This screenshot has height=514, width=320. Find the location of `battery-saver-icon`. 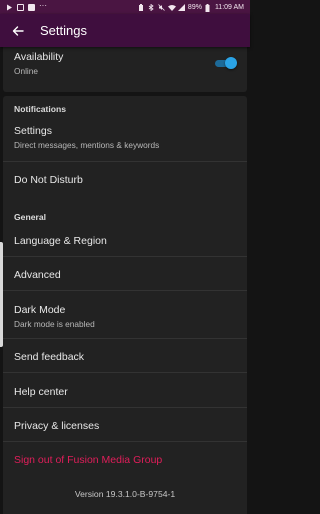

battery-saver-icon is located at coordinates (141, 7).